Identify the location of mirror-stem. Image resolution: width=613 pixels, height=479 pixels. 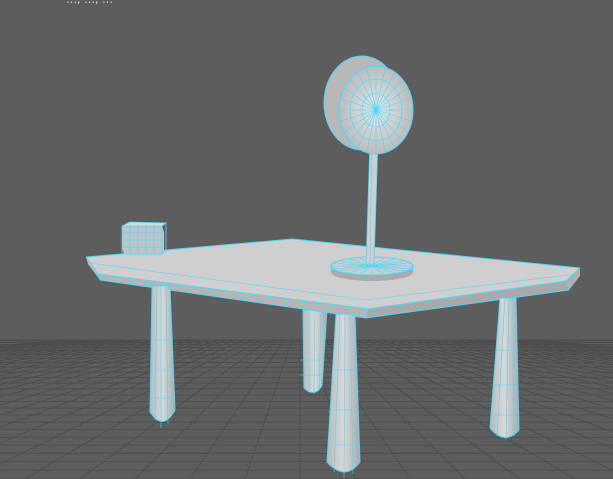
(372, 202).